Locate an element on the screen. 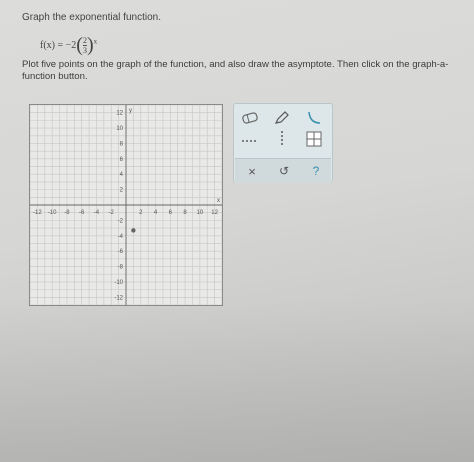  vertical-line-icon is located at coordinates (282, 139).